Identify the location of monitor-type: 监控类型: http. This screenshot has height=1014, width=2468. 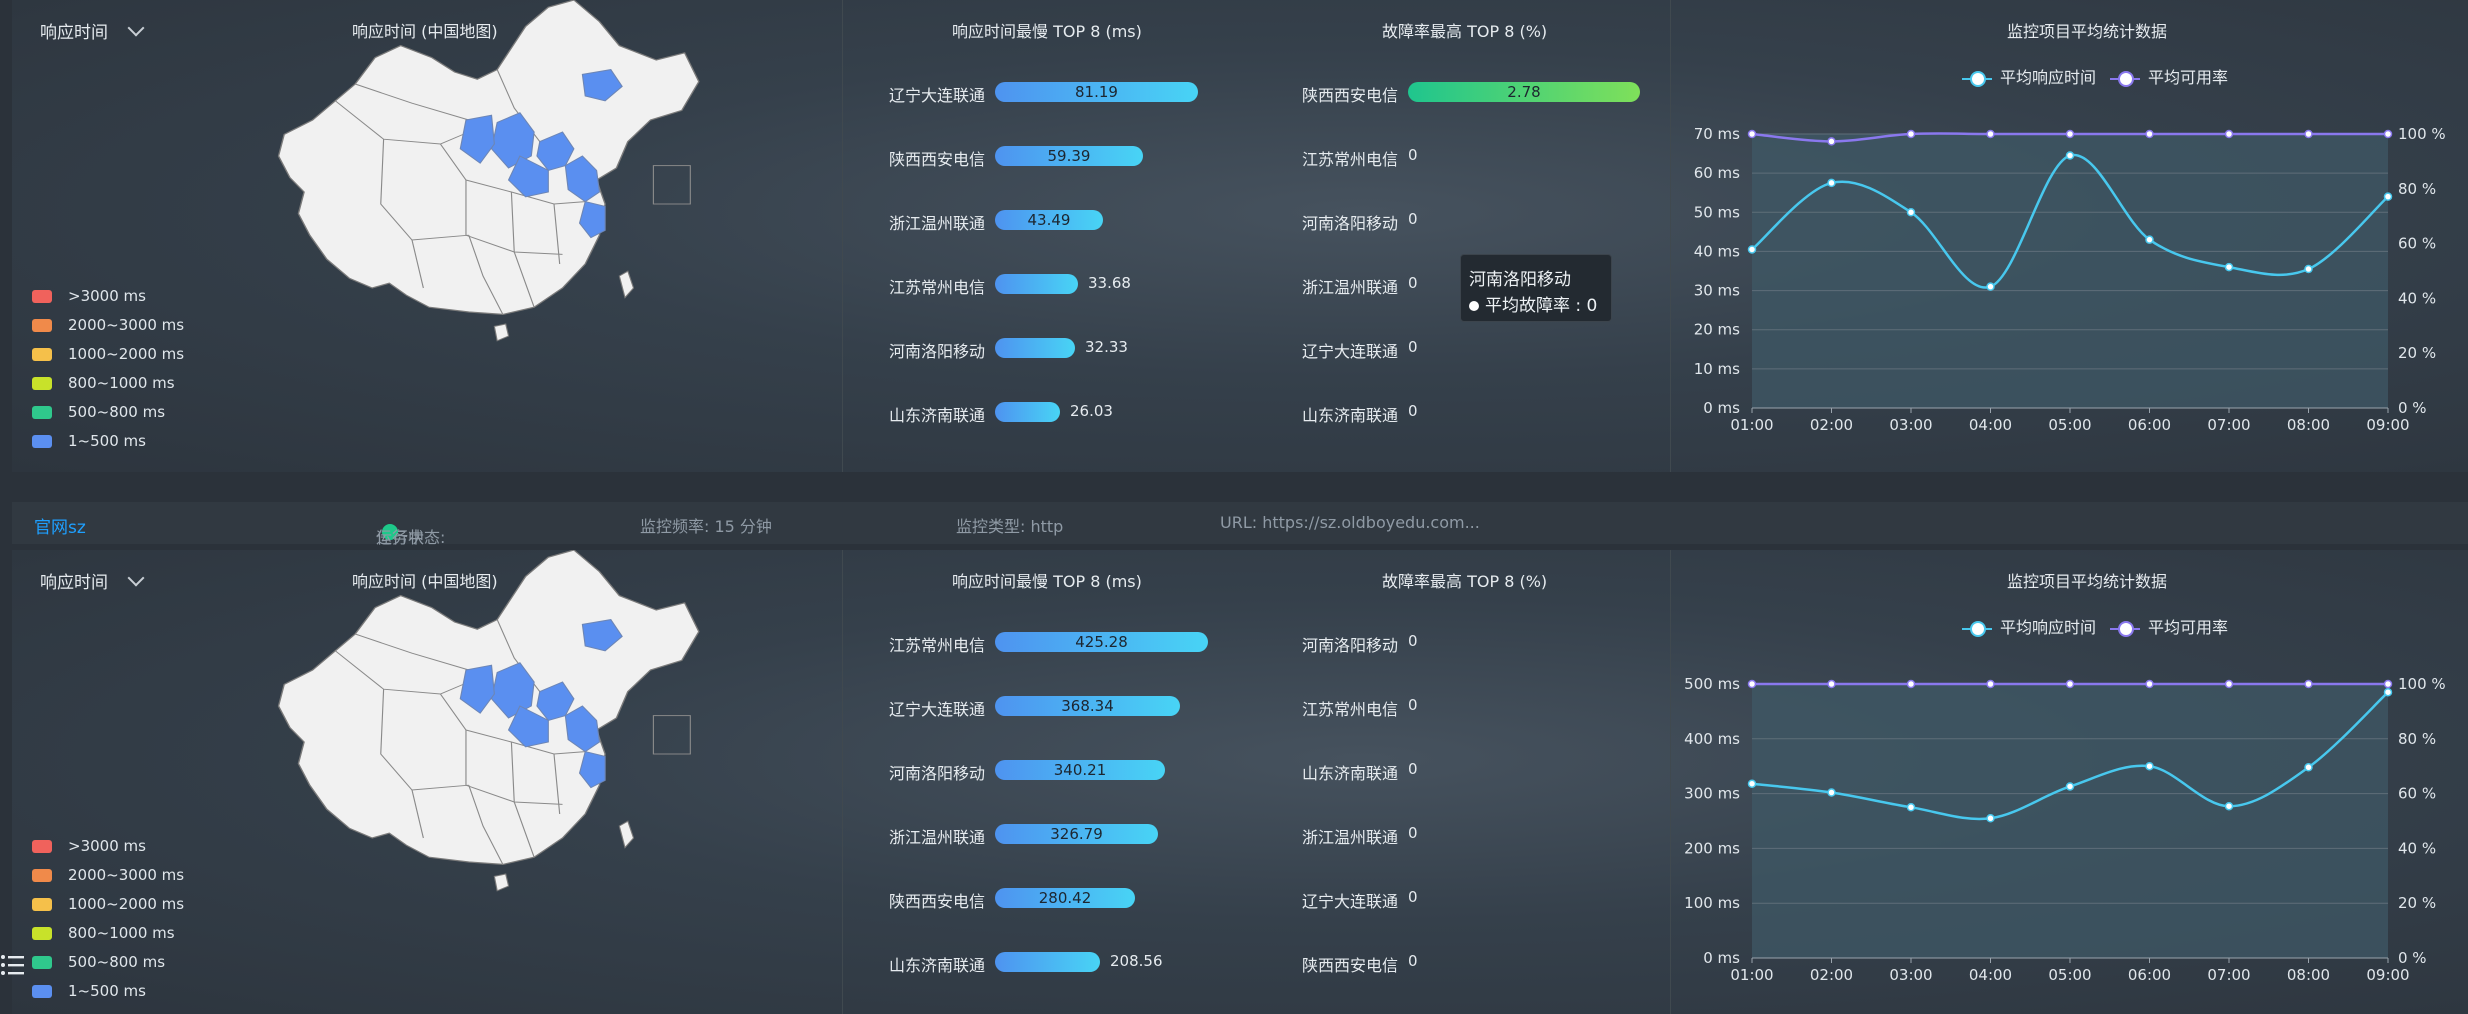
(1010, 526).